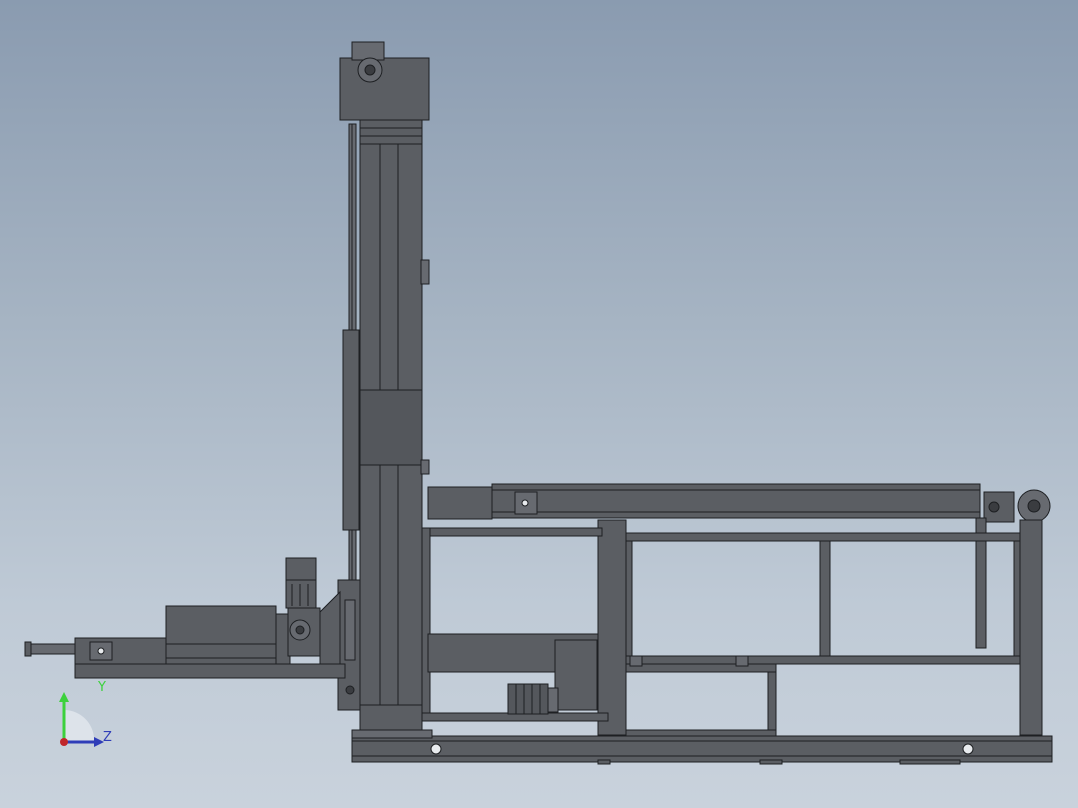 The width and height of the screenshot is (1078, 808). What do you see at coordinates (81, 719) in the screenshot?
I see `axis-triad-graphic` at bounding box center [81, 719].